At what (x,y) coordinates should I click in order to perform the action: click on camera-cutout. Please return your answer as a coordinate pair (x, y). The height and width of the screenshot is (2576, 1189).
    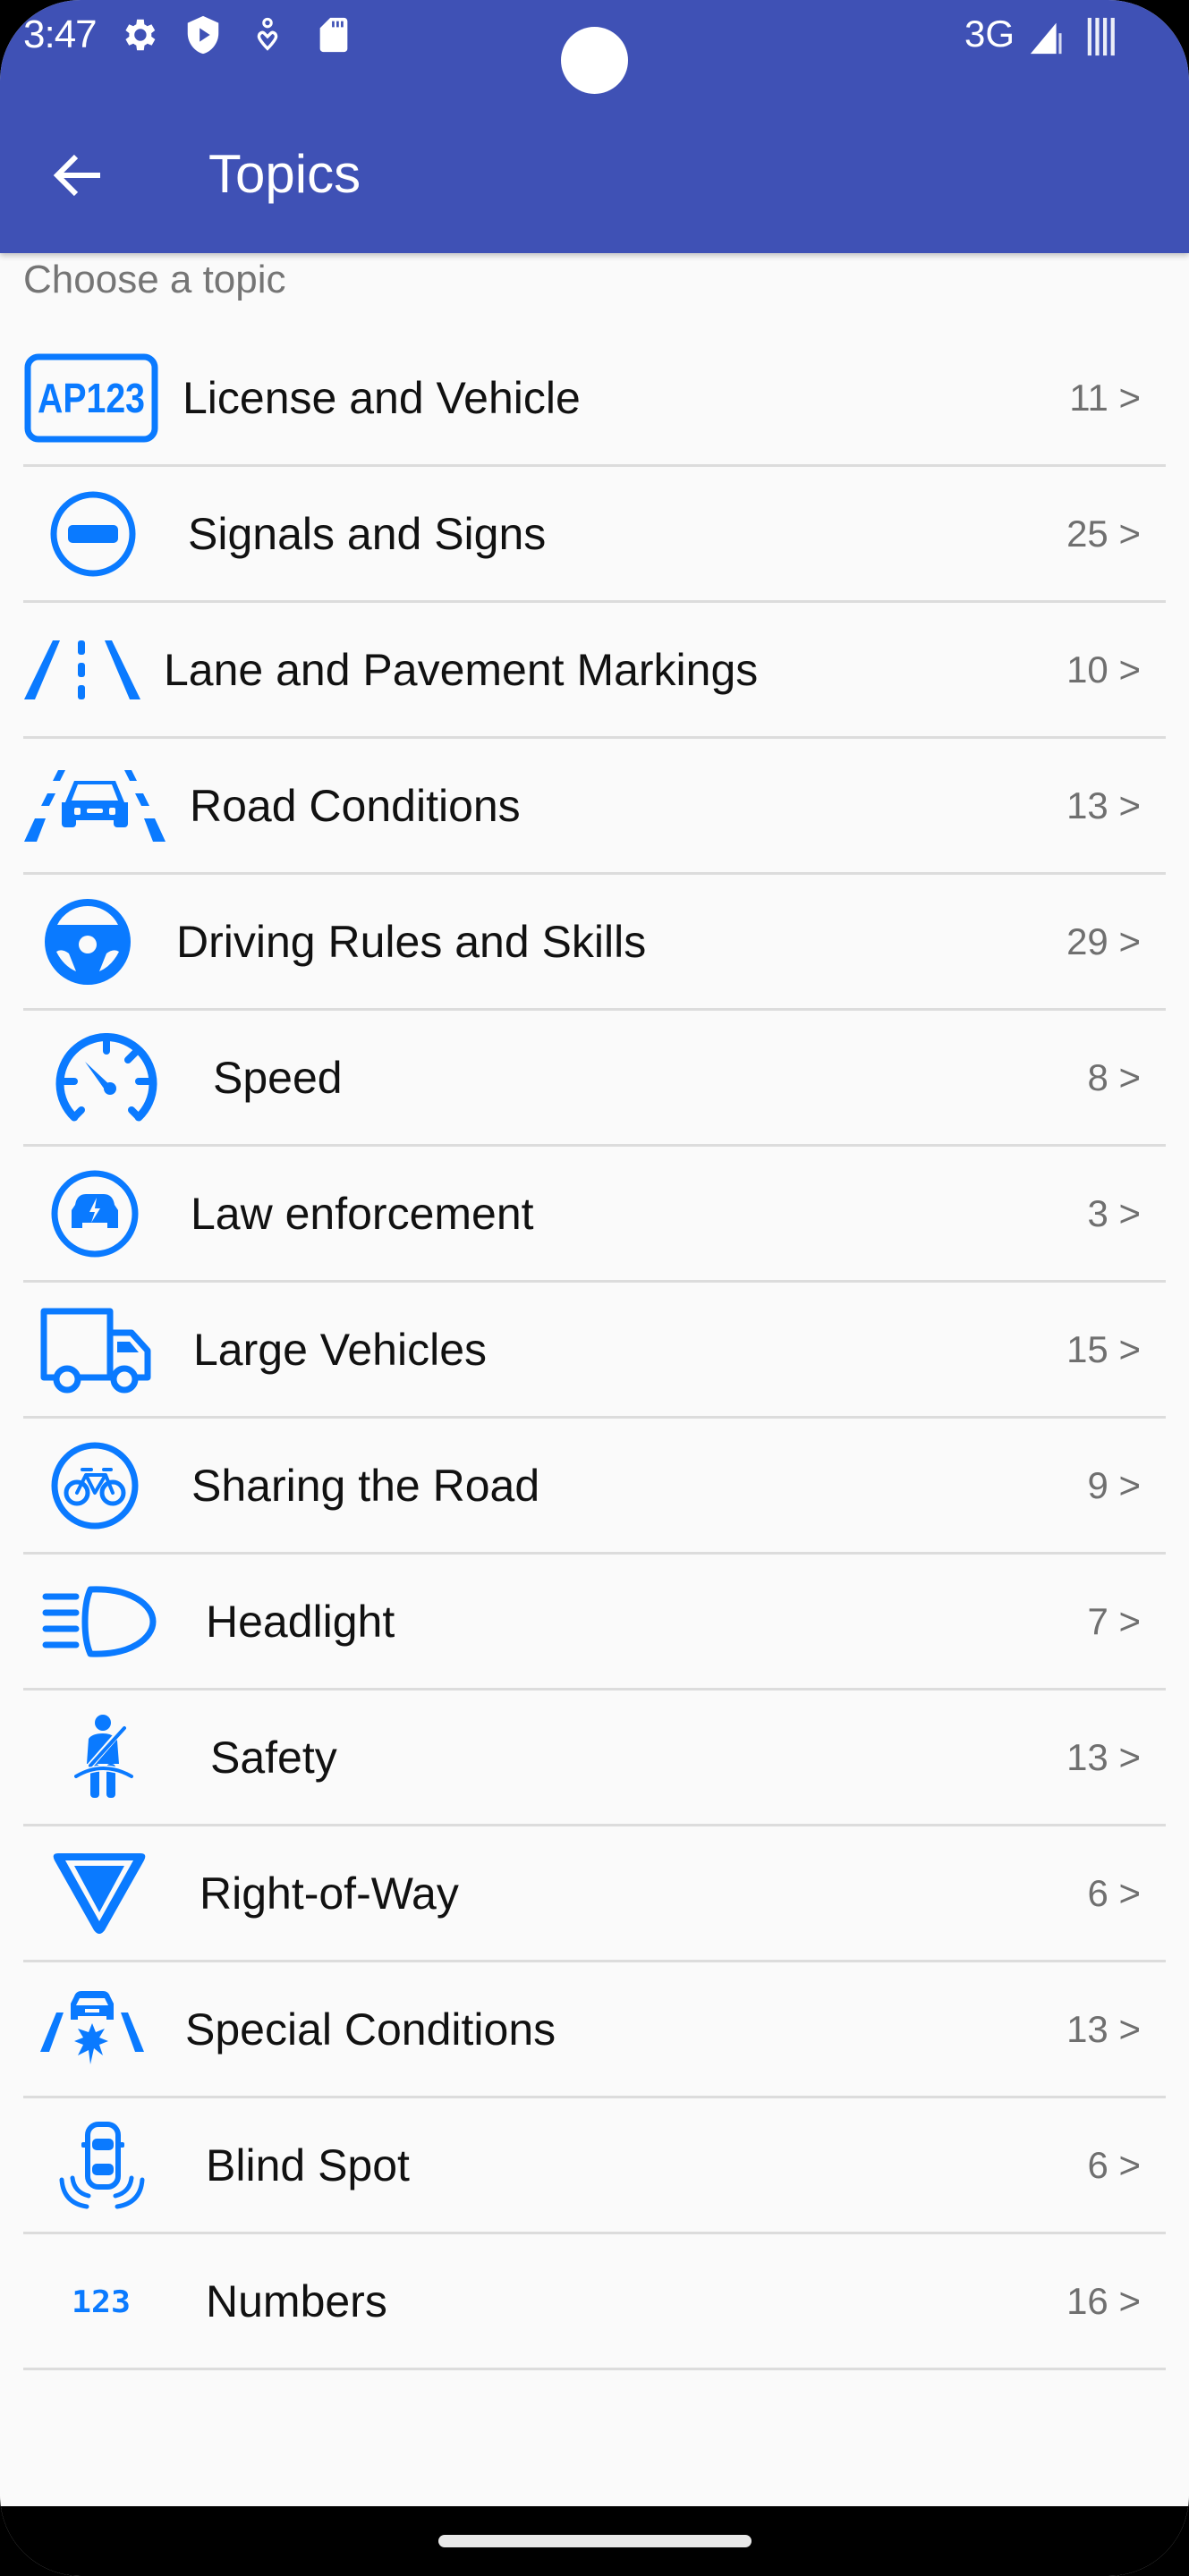
    Looking at the image, I should click on (594, 60).